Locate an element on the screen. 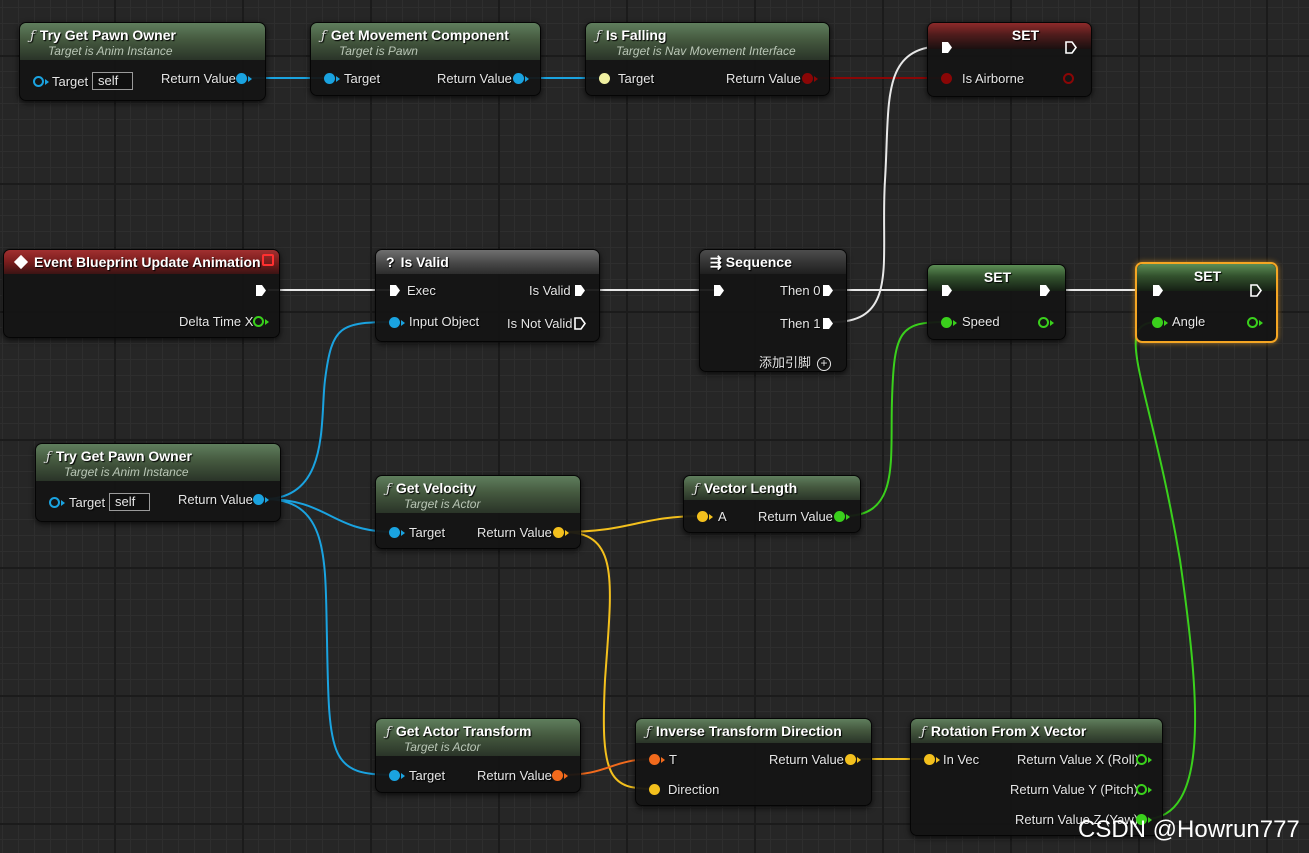 This screenshot has width=1309, height=853. node-title: Inverse Transform Direction is located at coordinates (748, 731).